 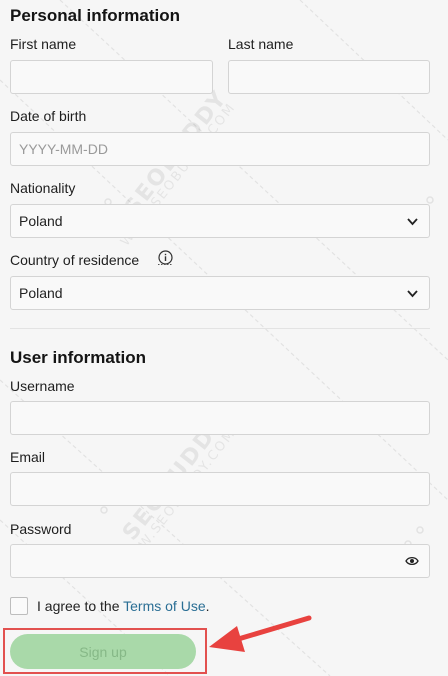 I want to click on dob-label: Date of birth, so click(x=48, y=116).